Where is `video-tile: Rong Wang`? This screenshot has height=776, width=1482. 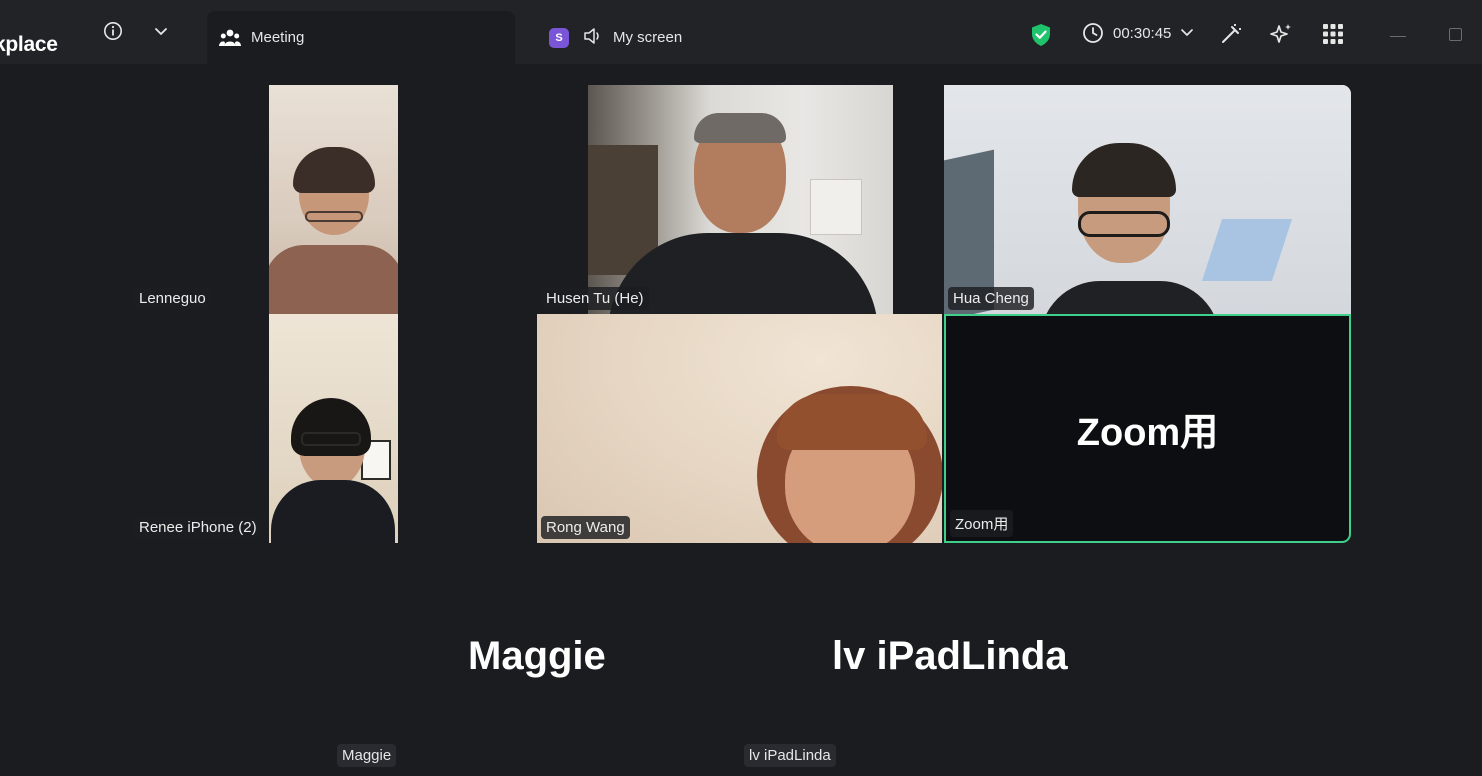
video-tile: Rong Wang is located at coordinates (739, 428).